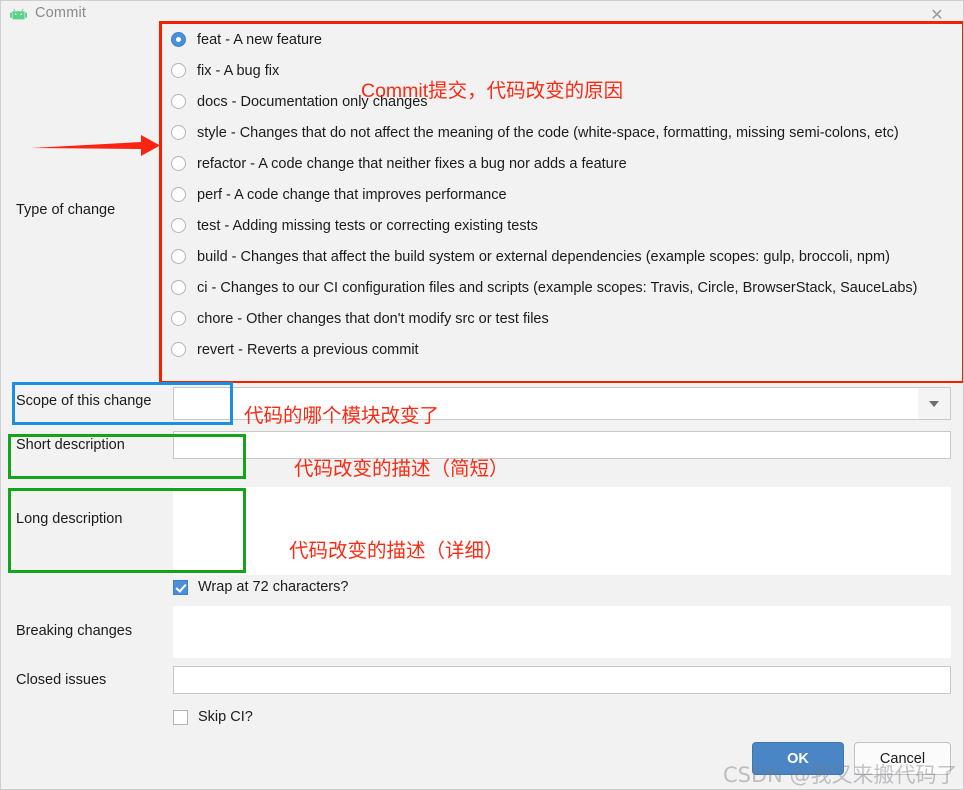 The image size is (964, 790). I want to click on radio-option-0: feat - A new feature, so click(562, 39).